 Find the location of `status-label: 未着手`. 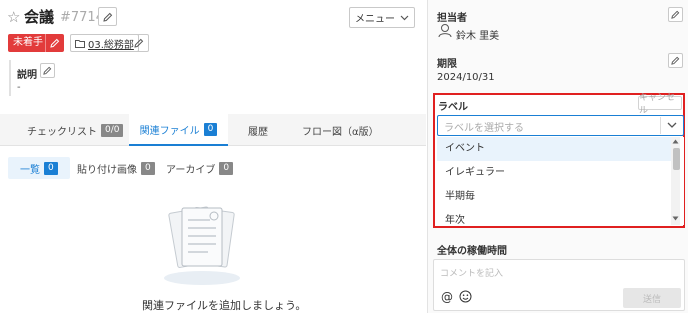

status-label: 未着手 is located at coordinates (28, 42).